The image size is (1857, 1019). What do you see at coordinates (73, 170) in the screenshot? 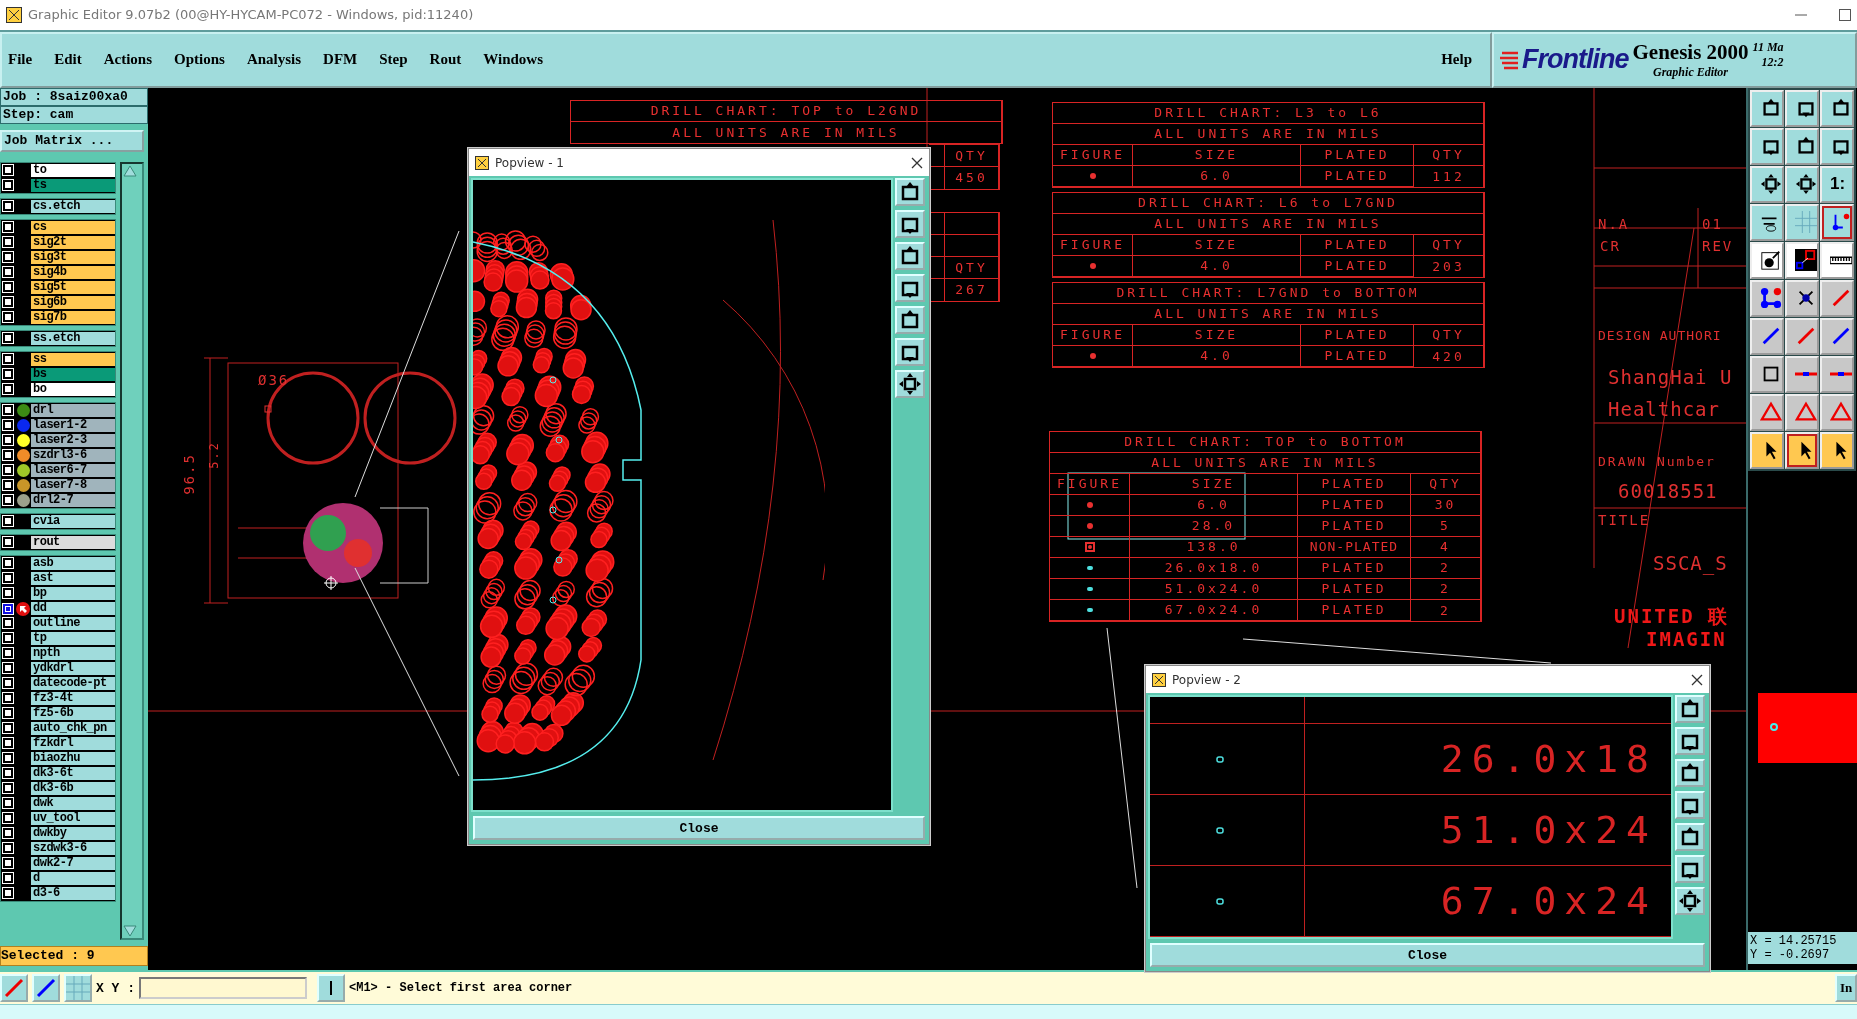
I see `layer-name: to` at bounding box center [73, 170].